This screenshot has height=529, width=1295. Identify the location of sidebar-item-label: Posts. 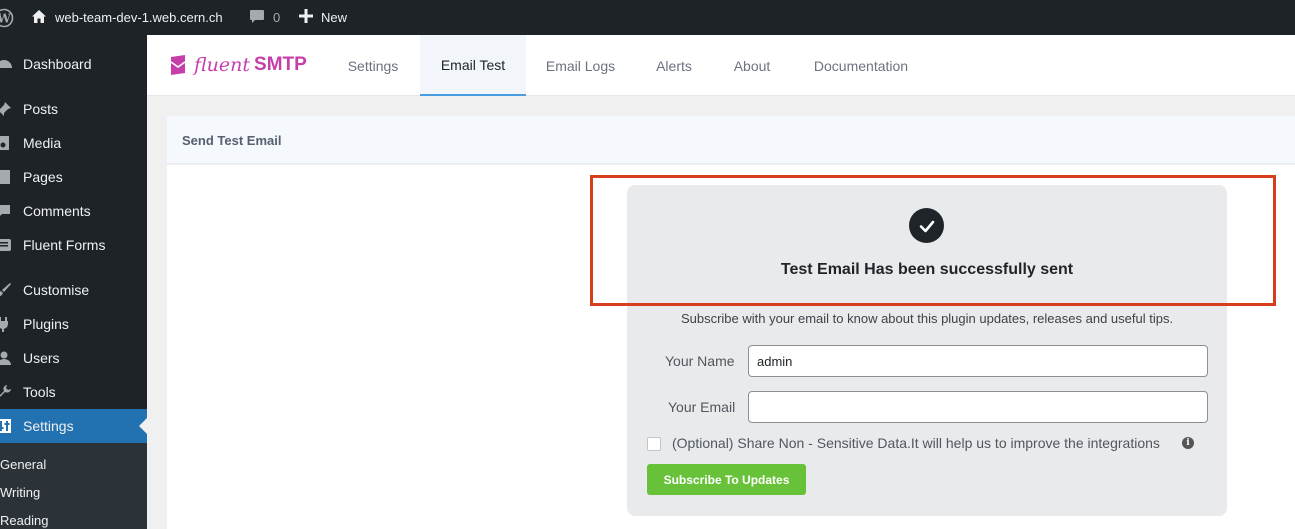
(41, 109).